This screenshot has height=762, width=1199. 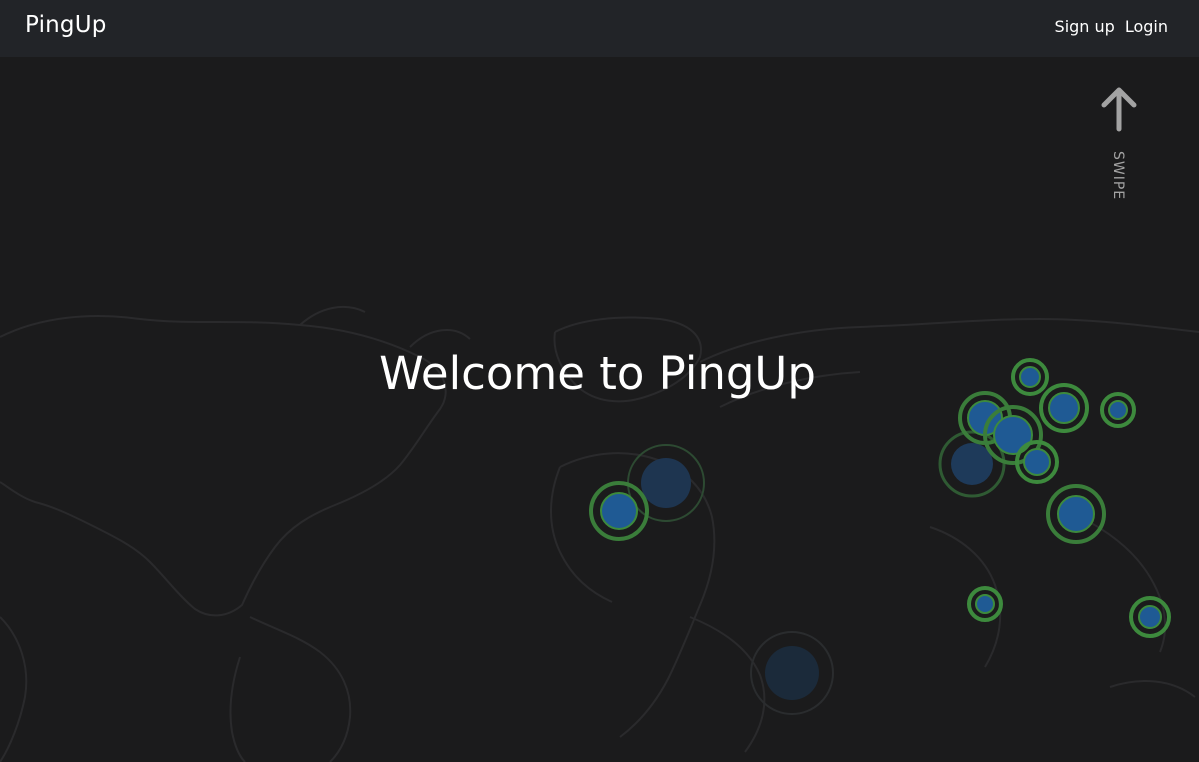 What do you see at coordinates (1146, 26) in the screenshot?
I see `login-link: Login` at bounding box center [1146, 26].